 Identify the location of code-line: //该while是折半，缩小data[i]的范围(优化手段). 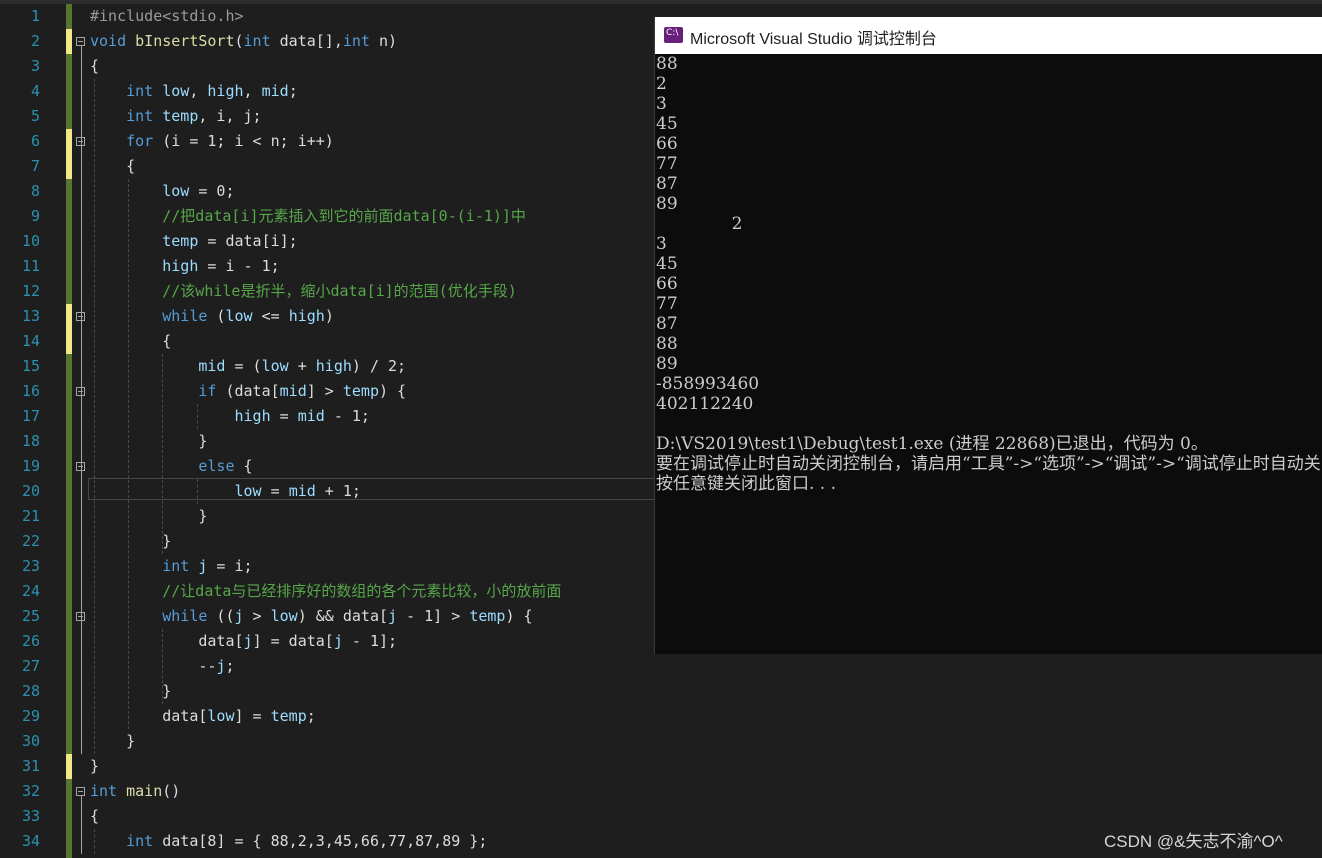
(303, 291).